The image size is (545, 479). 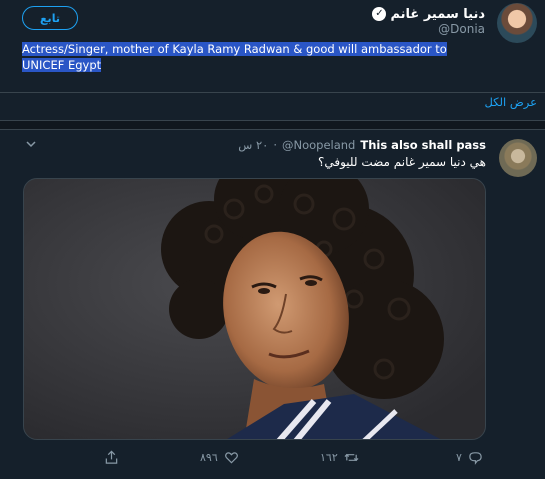 I want to click on reply-count: ٧, so click(x=459, y=457).